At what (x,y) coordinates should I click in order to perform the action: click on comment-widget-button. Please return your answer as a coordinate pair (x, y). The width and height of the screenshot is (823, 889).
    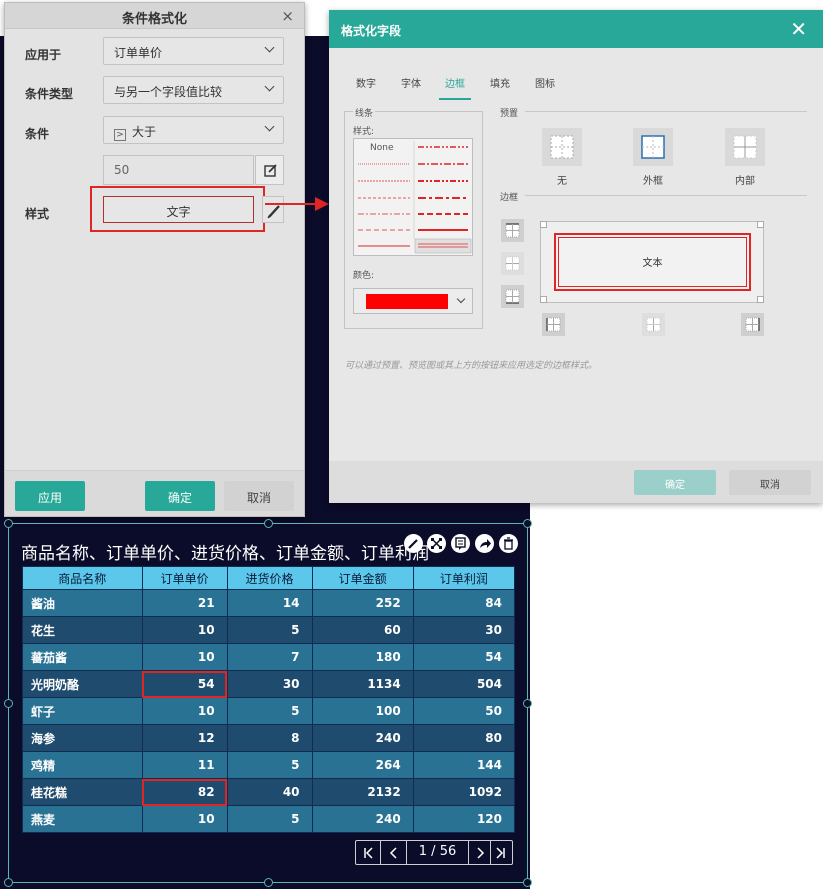
    Looking at the image, I should click on (460, 543).